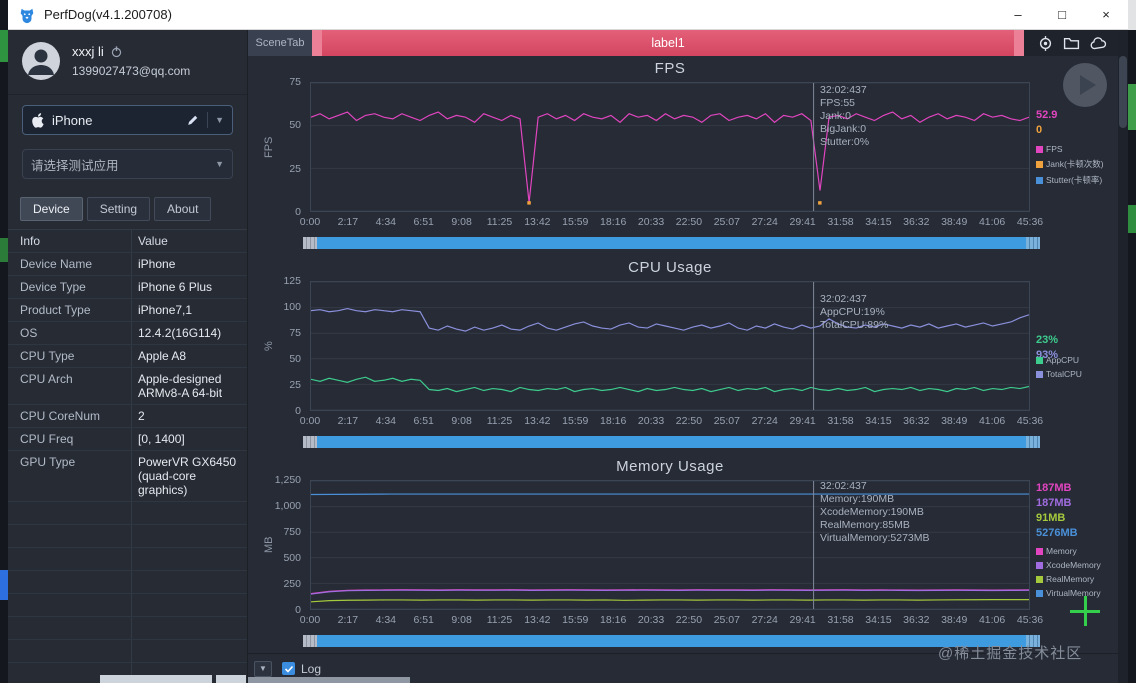  Describe the element at coordinates (280, 43) in the screenshot. I see `tab-scenetab: SceneTab` at that location.